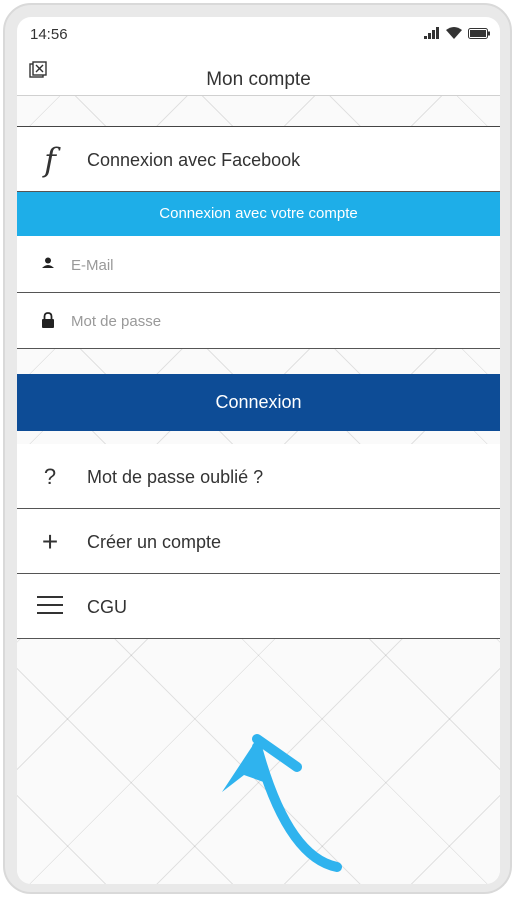 This screenshot has width=517, height=900. What do you see at coordinates (175, 477) in the screenshot?
I see `menu-item-label: Mot de passe oublié ?` at bounding box center [175, 477].